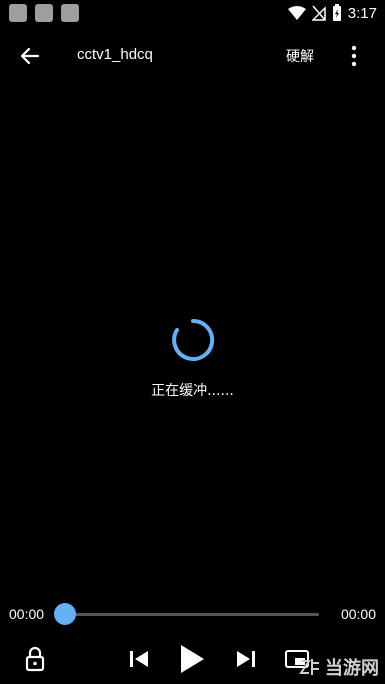  I want to click on no-signal-icon, so click(318, 13).